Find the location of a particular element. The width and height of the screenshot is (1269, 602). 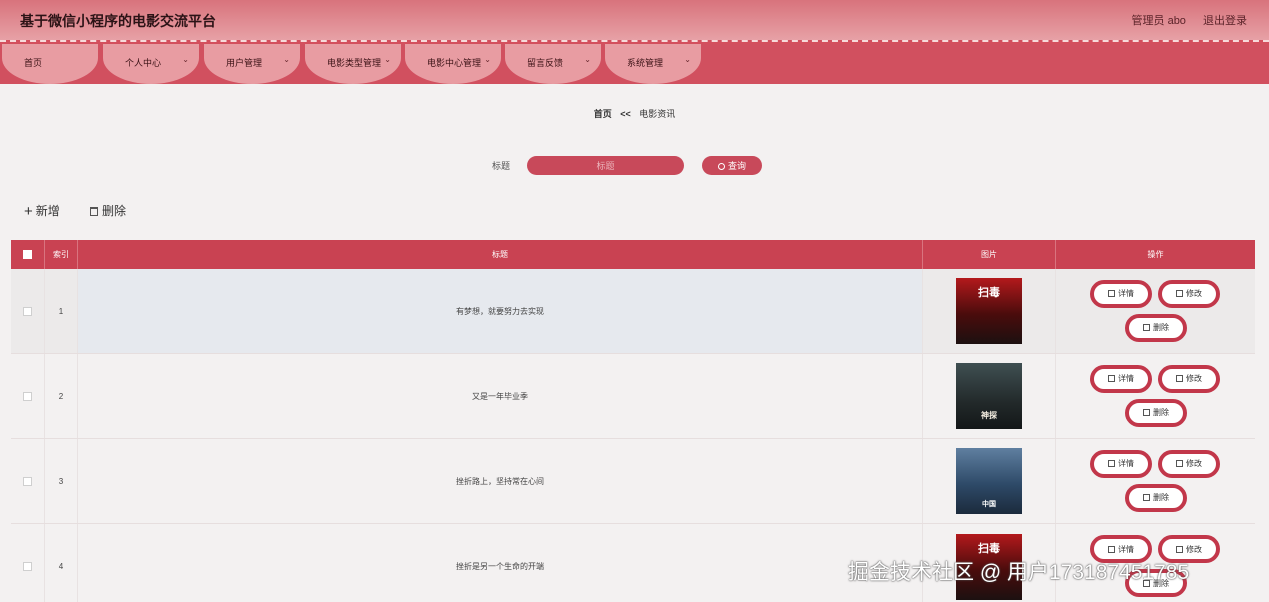

nav-item-system-management: 系统管理 ⌄ is located at coordinates (653, 64).